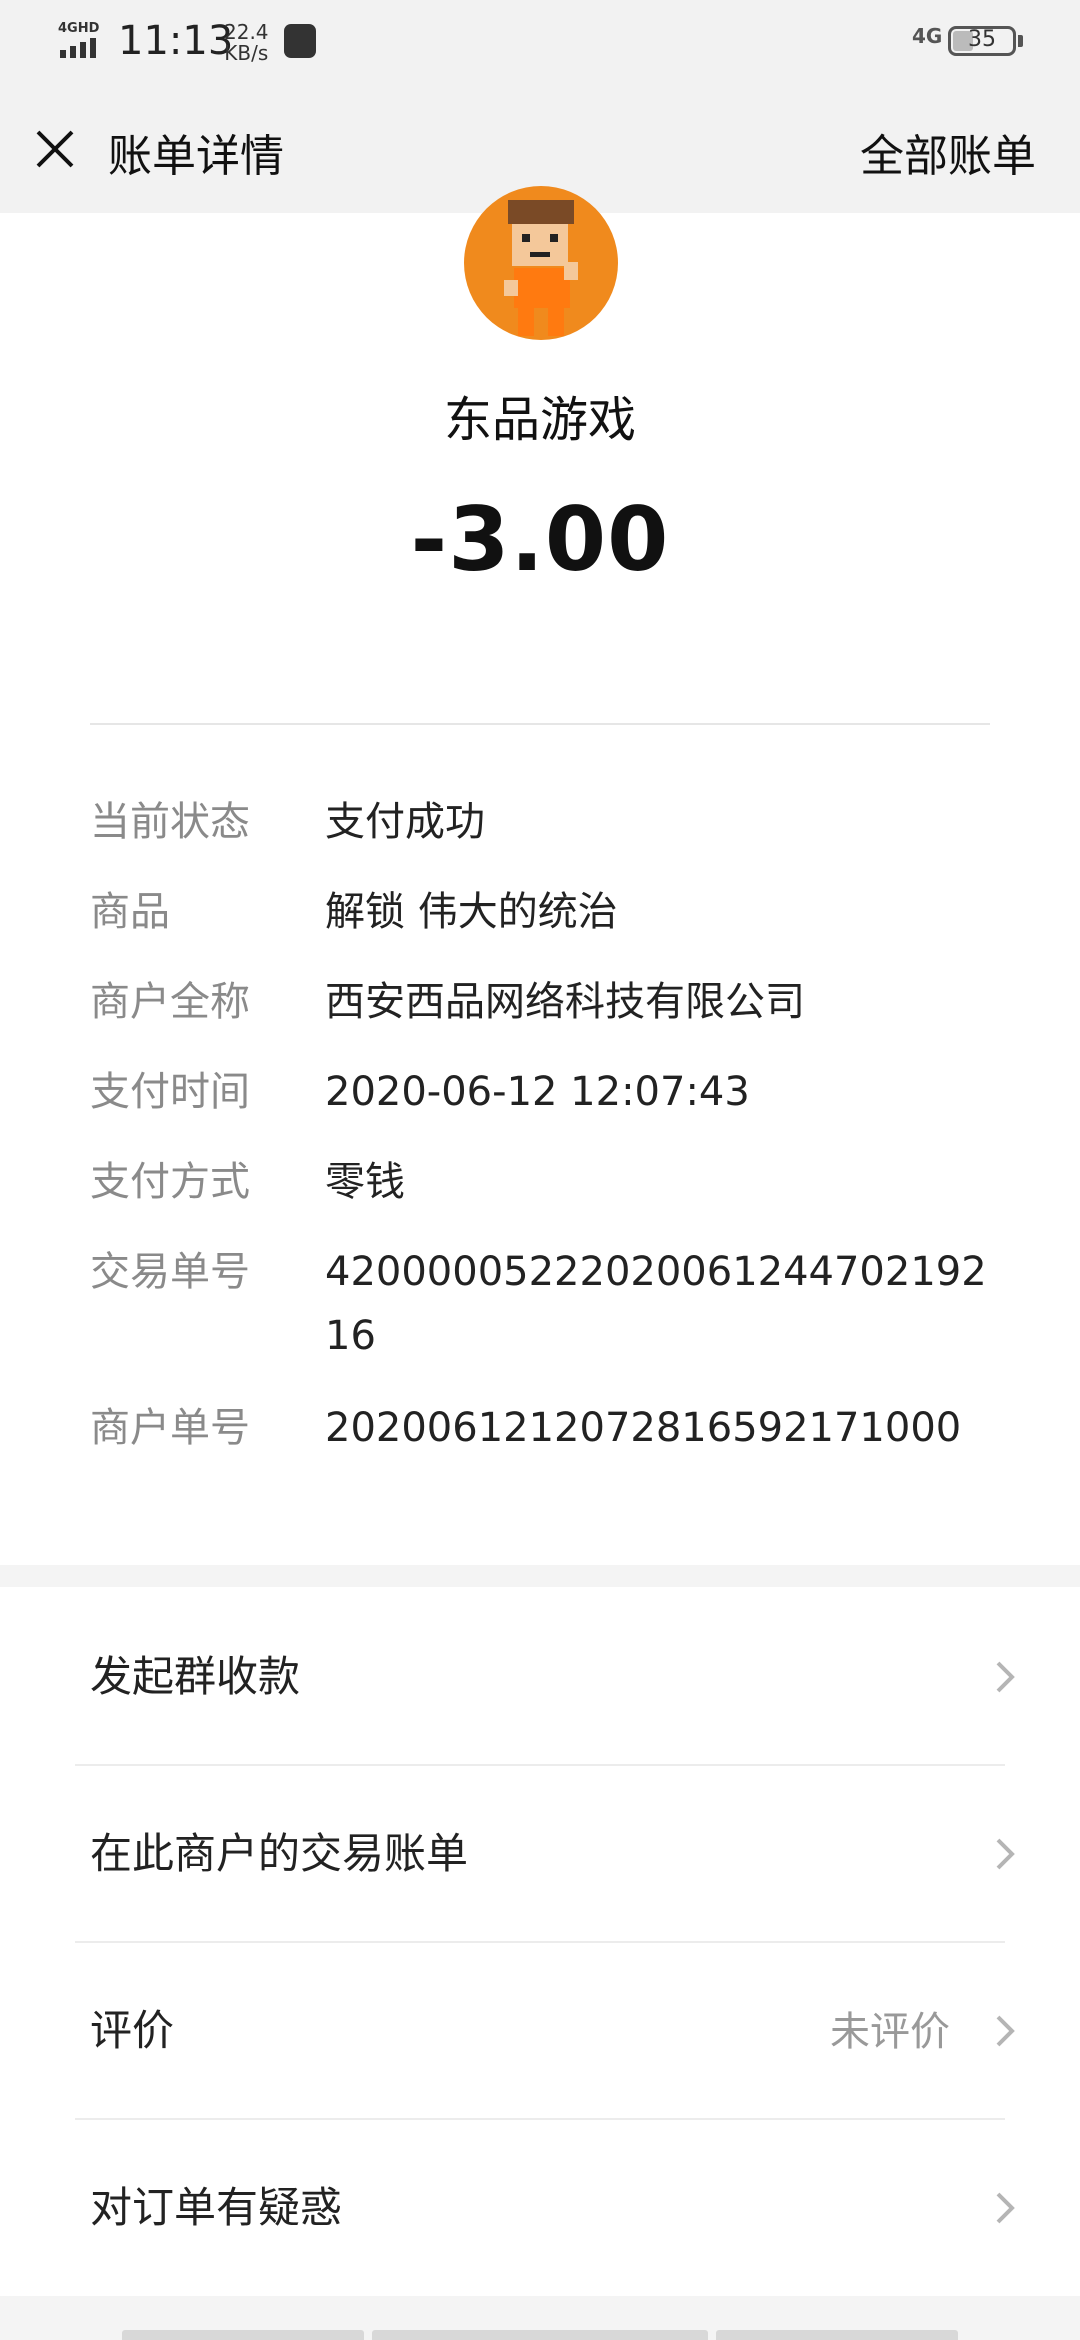 Image resolution: width=1080 pixels, height=2340 pixels. I want to click on menu-item-order-question: 对订单有疑惑, so click(540, 2206).